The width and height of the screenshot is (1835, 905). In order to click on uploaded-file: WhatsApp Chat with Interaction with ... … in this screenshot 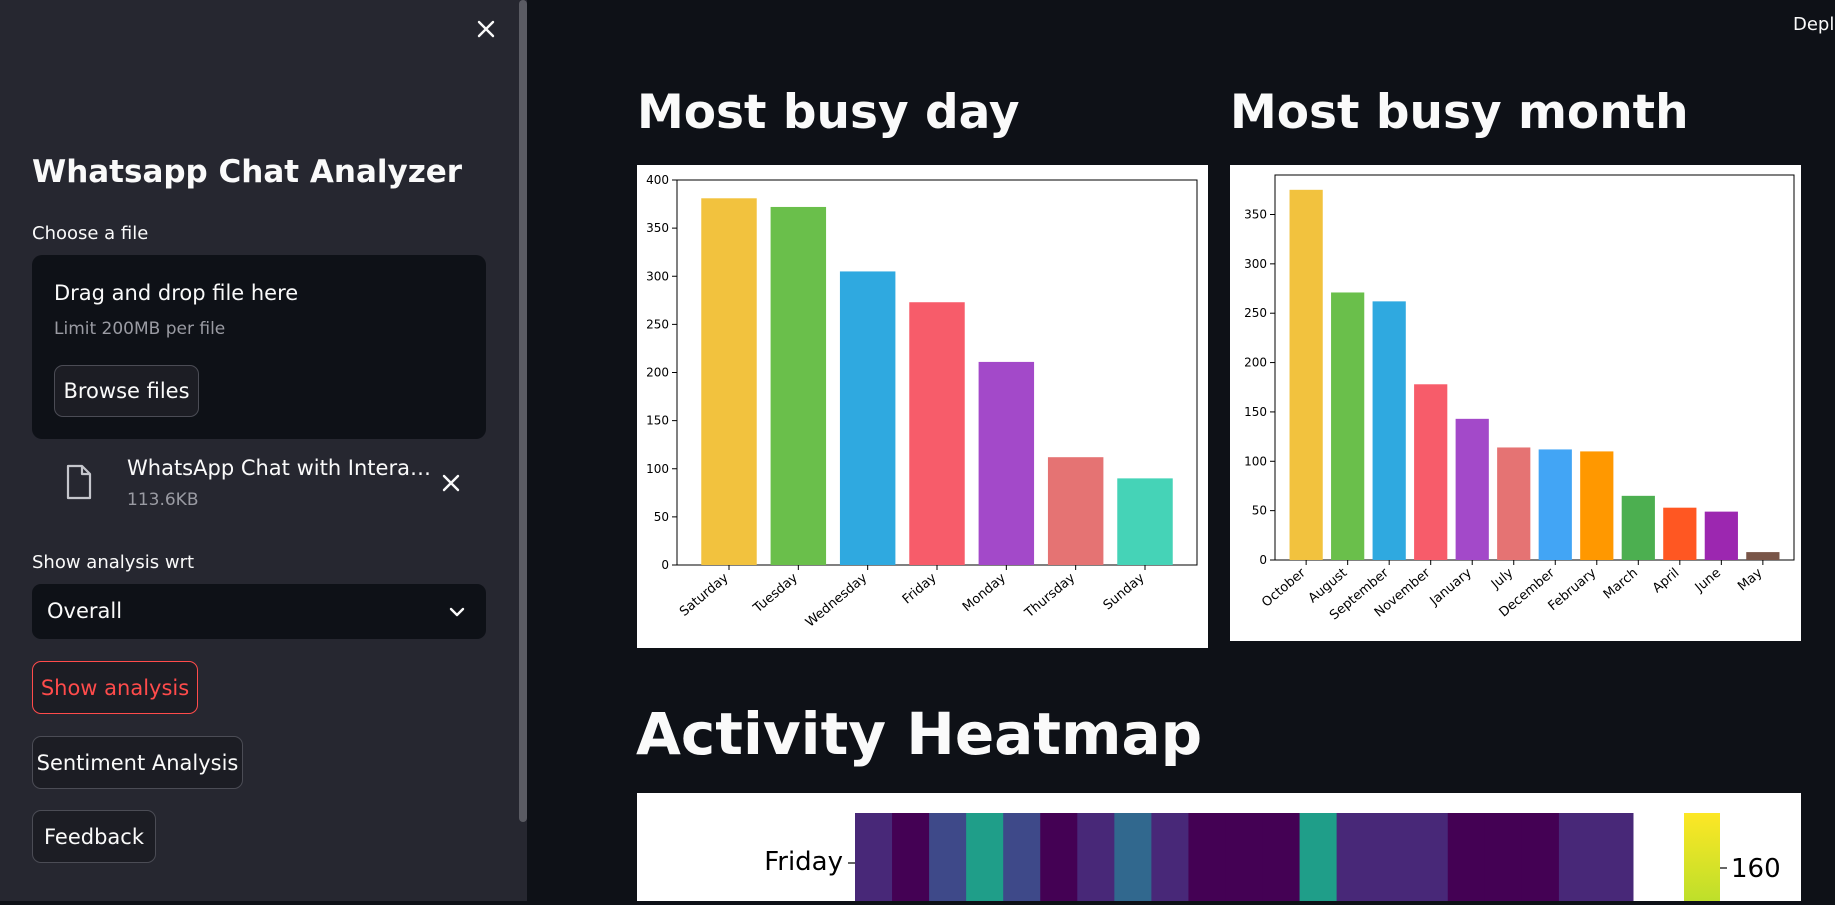, I will do `click(259, 483)`.